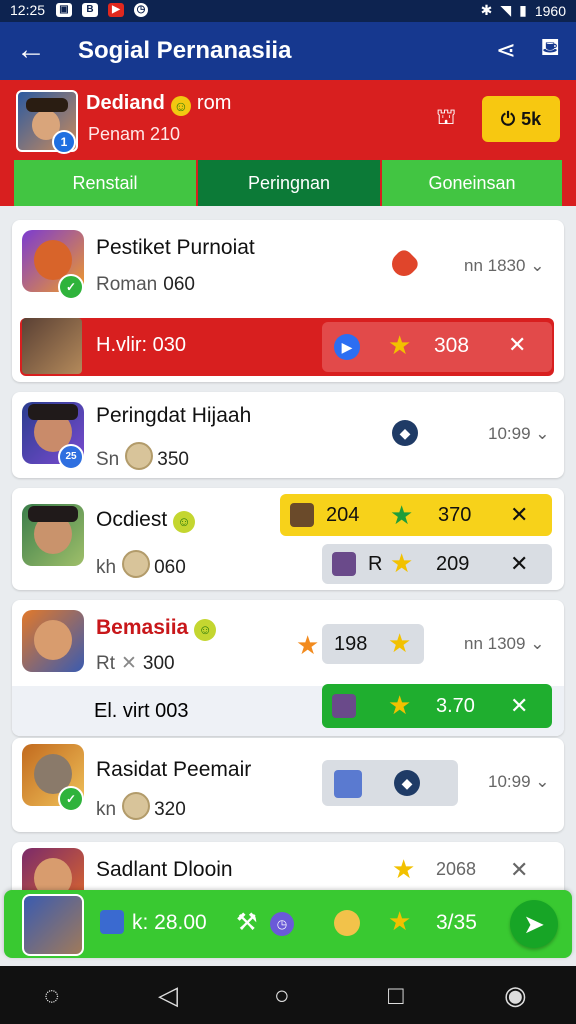 Image resolution: width=576 pixels, height=1024 pixels. Describe the element at coordinates (416, 515) in the screenshot. I see `reward-pill-yellow: 204 ★ 370 ✕` at that location.